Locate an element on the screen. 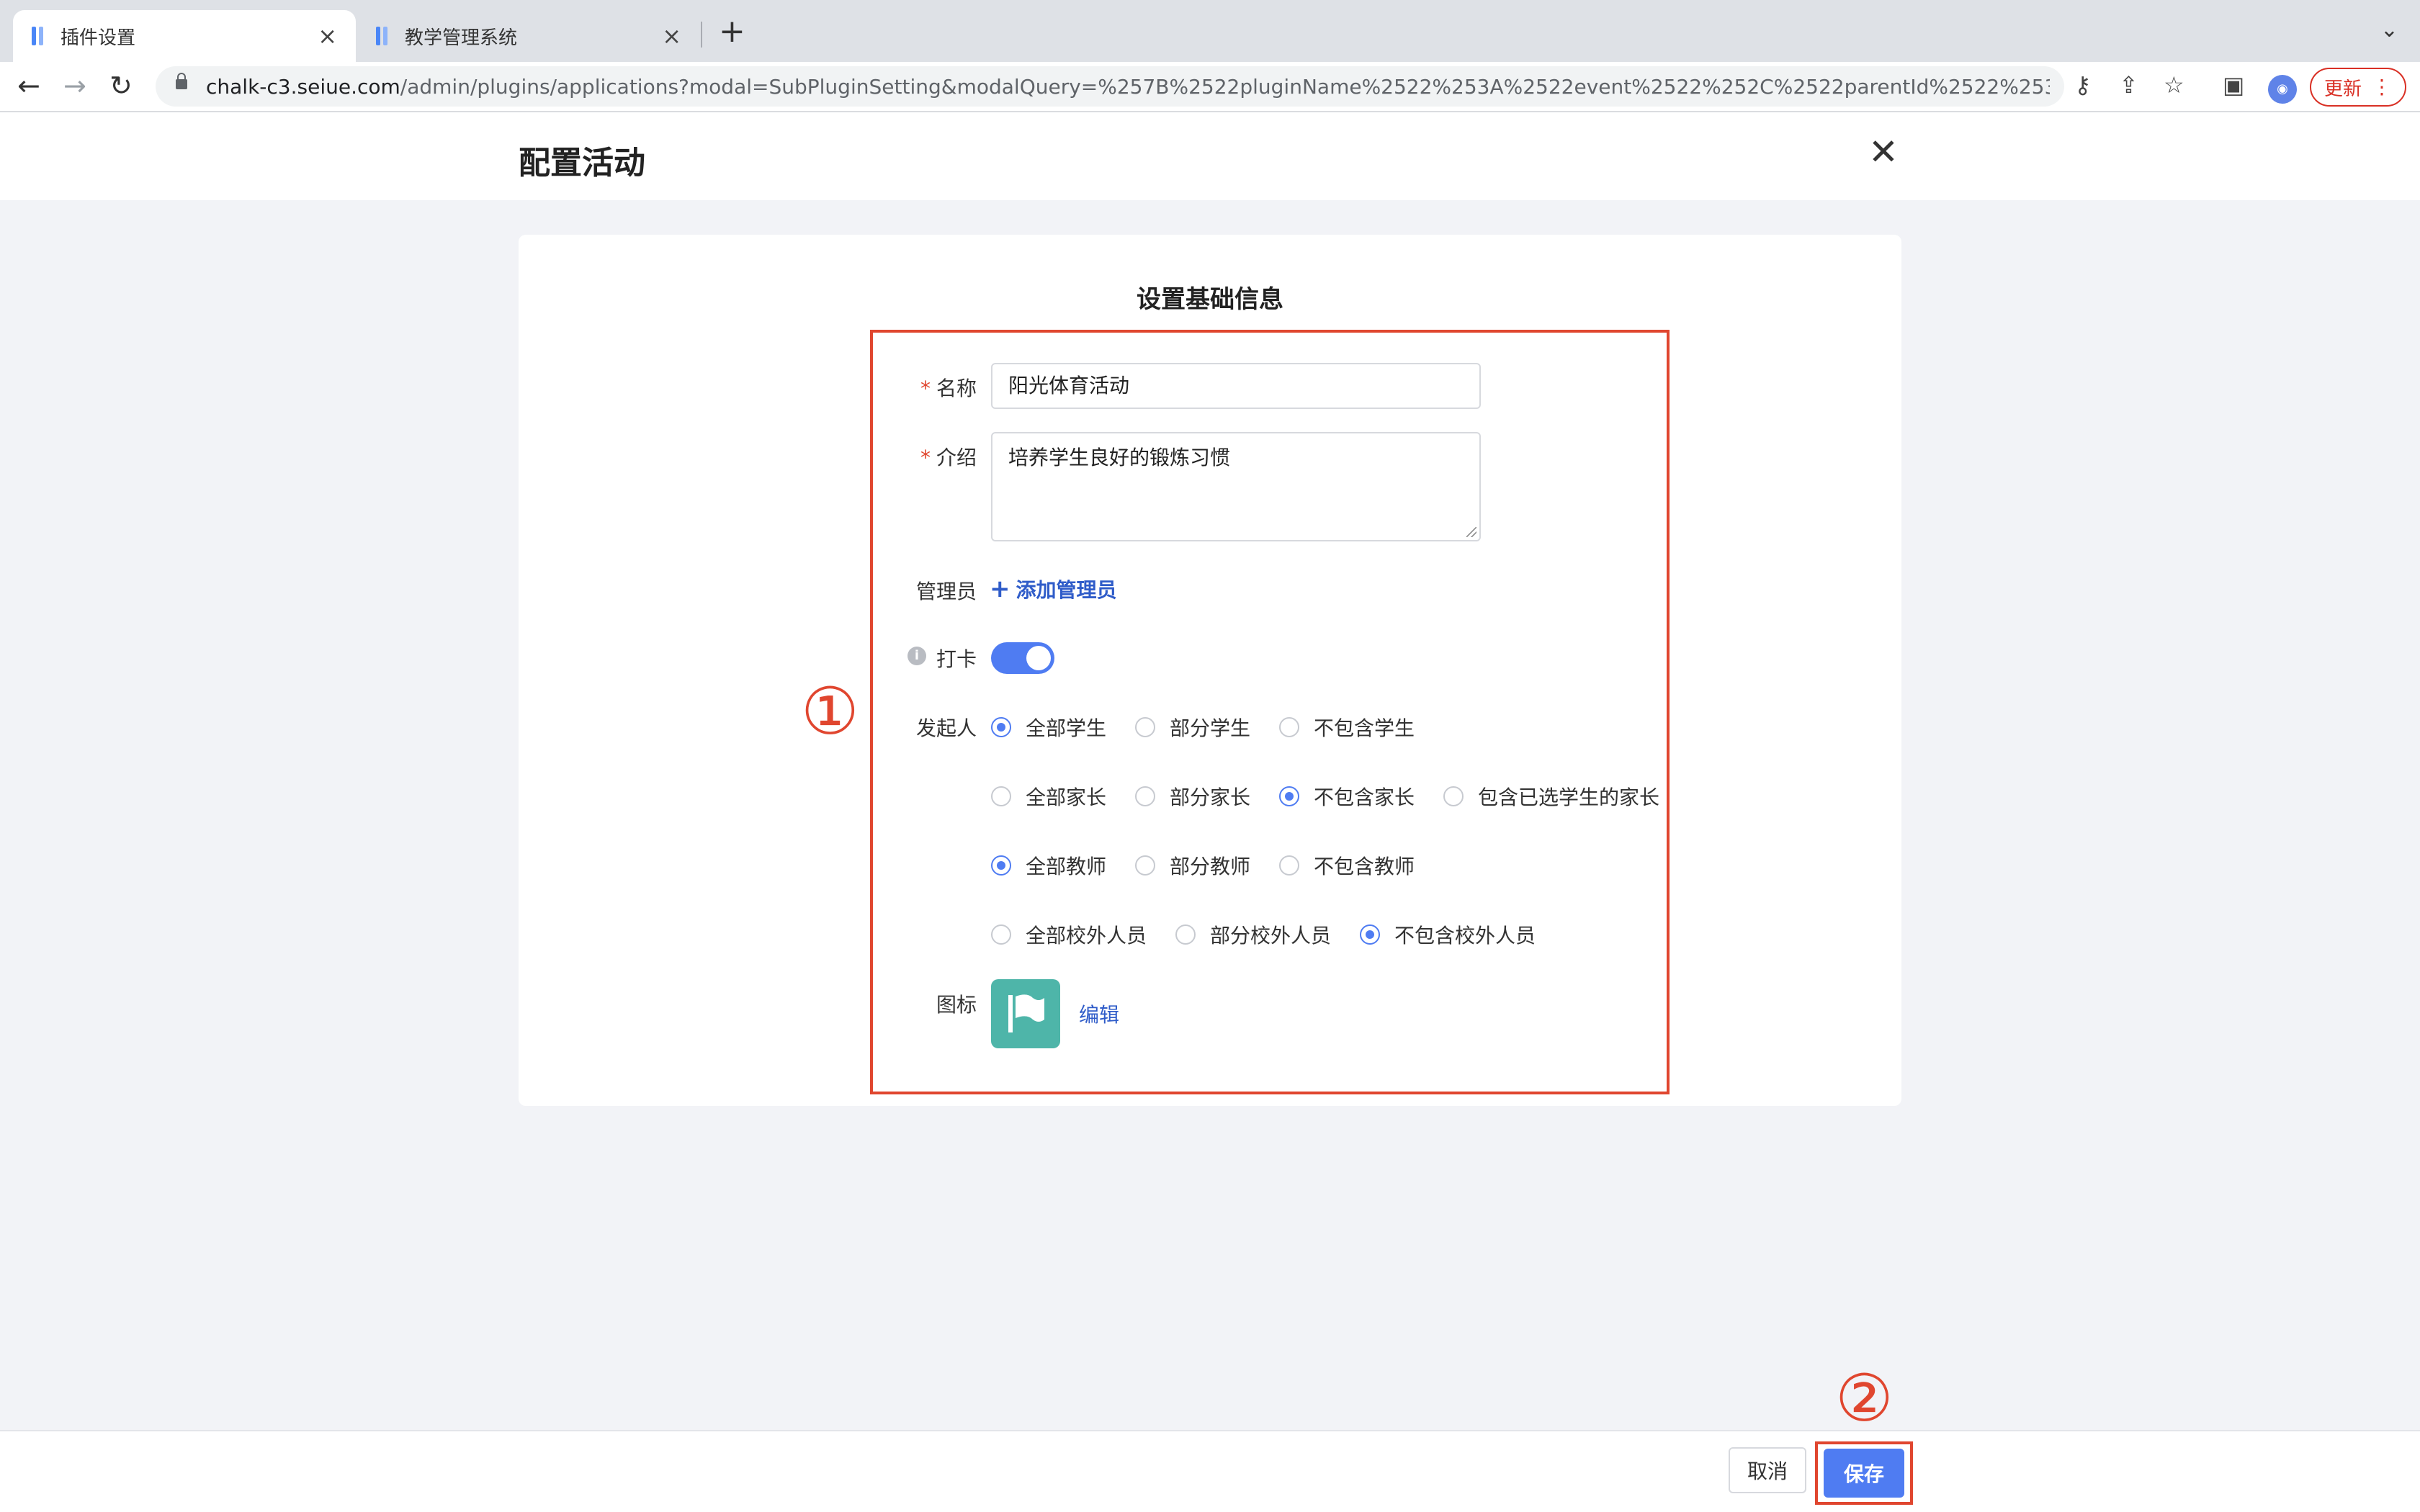  cancel-button: 取消 is located at coordinates (1767, 1470).